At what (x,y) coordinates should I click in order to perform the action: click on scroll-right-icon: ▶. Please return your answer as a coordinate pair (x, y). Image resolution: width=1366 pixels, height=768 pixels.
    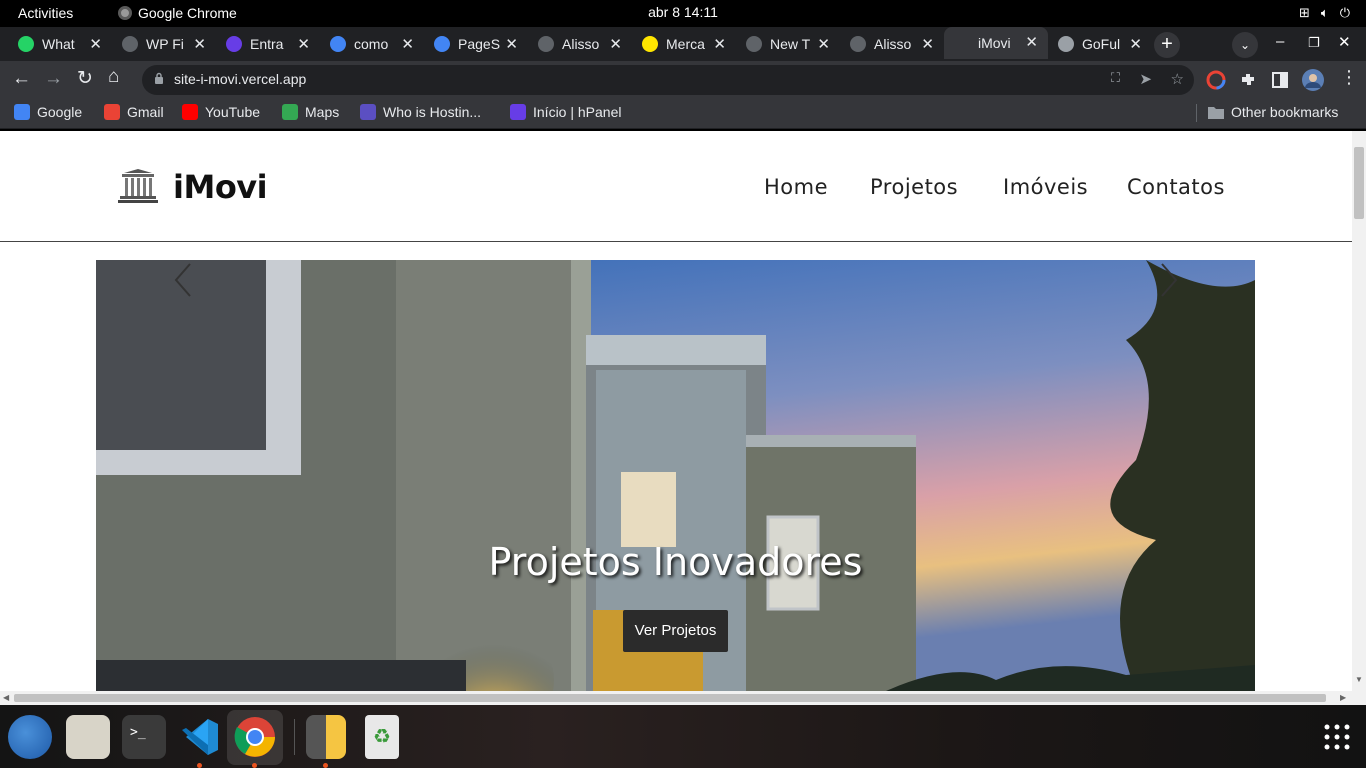
    Looking at the image, I should click on (1343, 697).